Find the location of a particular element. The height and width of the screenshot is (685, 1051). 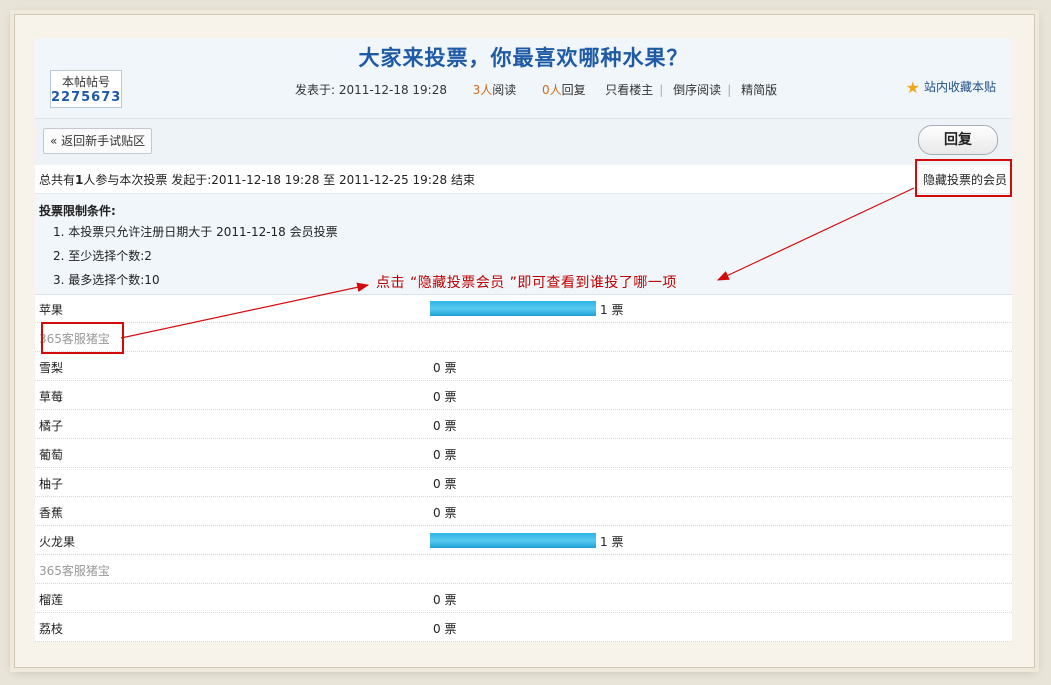

arrow-to-annotation-text is located at coordinates (245, 310).